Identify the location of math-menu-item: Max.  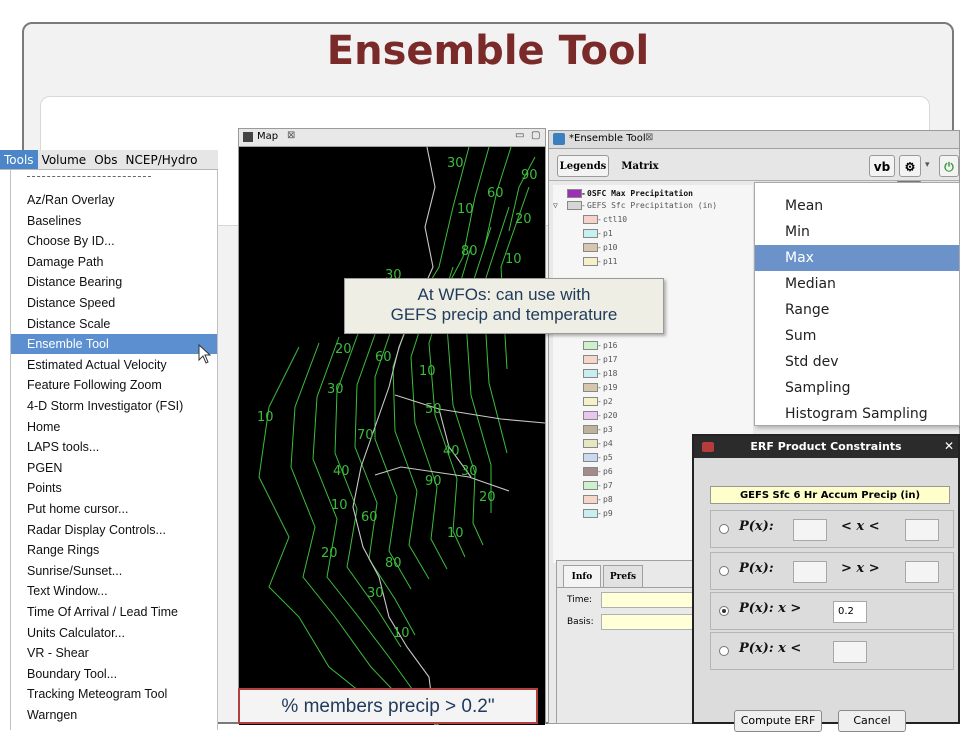
(857, 258).